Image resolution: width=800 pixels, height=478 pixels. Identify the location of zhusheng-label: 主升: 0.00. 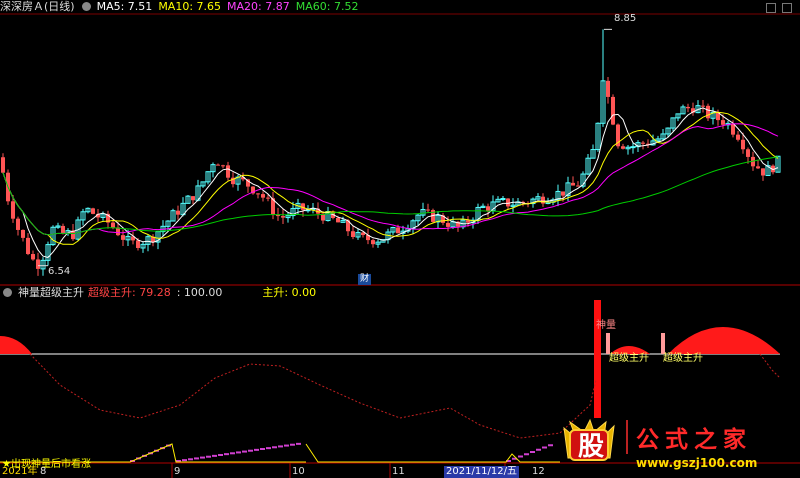
(289, 292).